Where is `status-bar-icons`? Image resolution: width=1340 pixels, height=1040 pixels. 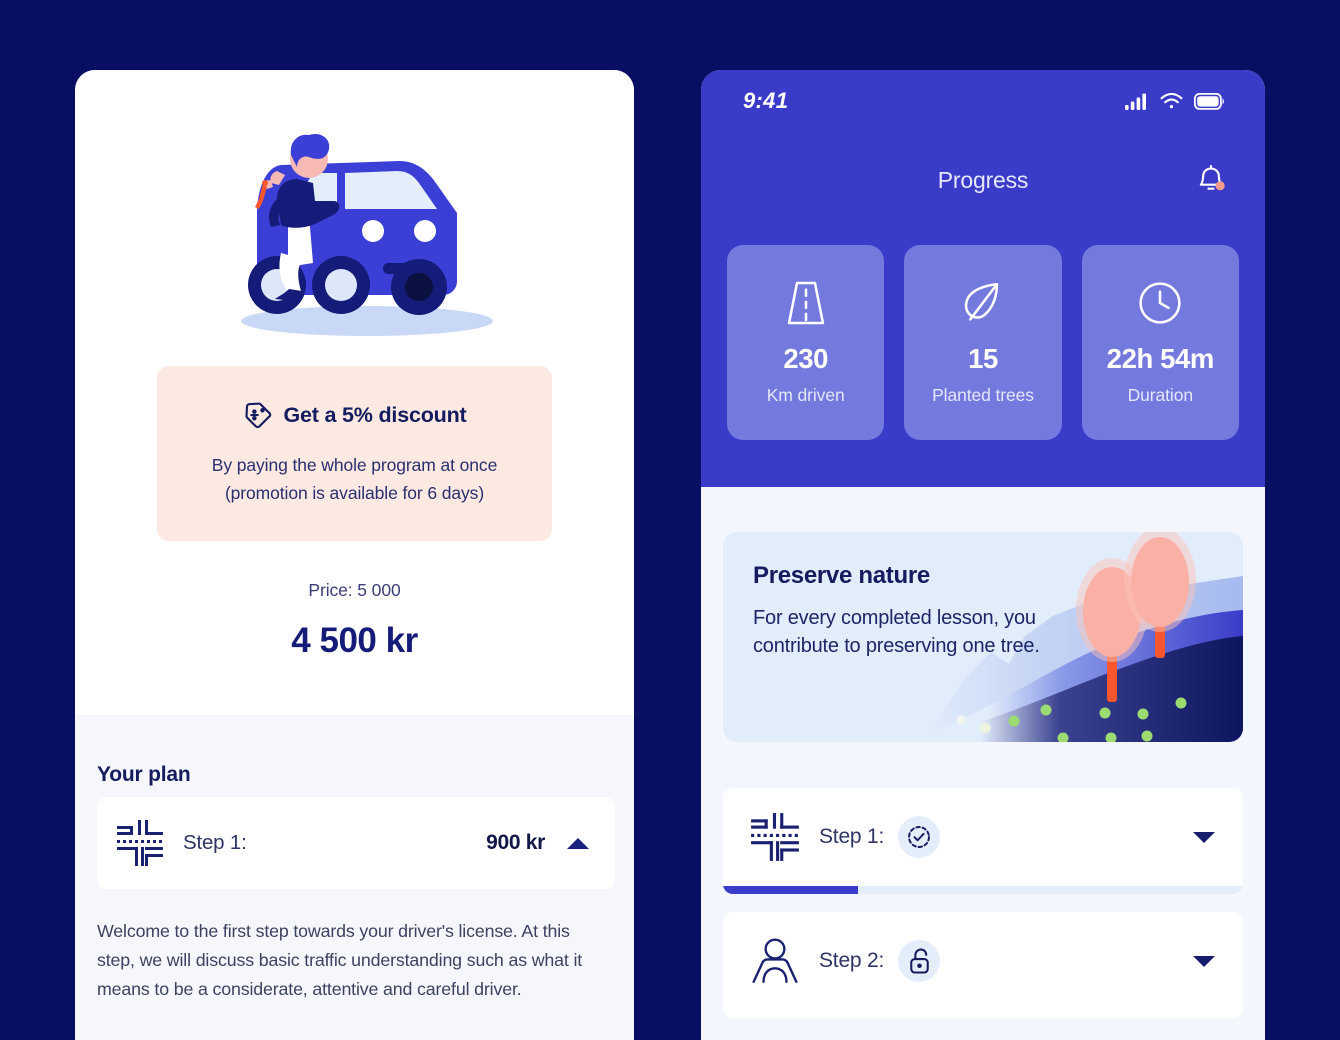
status-bar-icons is located at coordinates (1175, 101).